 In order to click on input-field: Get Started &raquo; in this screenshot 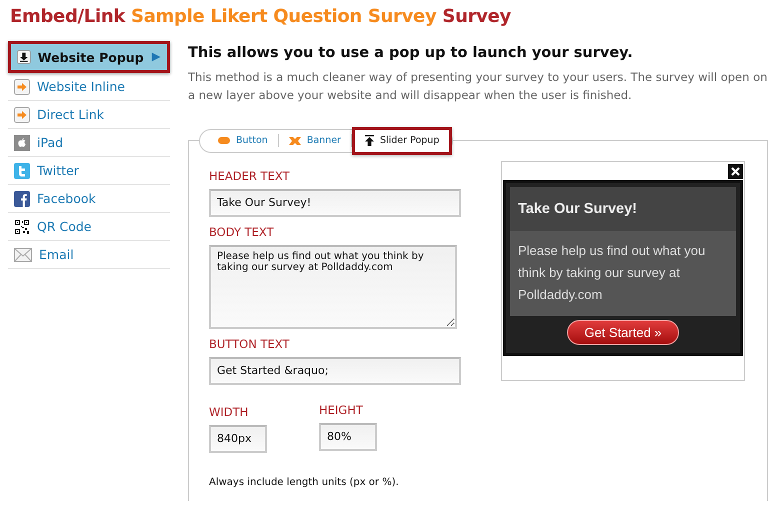, I will do `click(335, 370)`.